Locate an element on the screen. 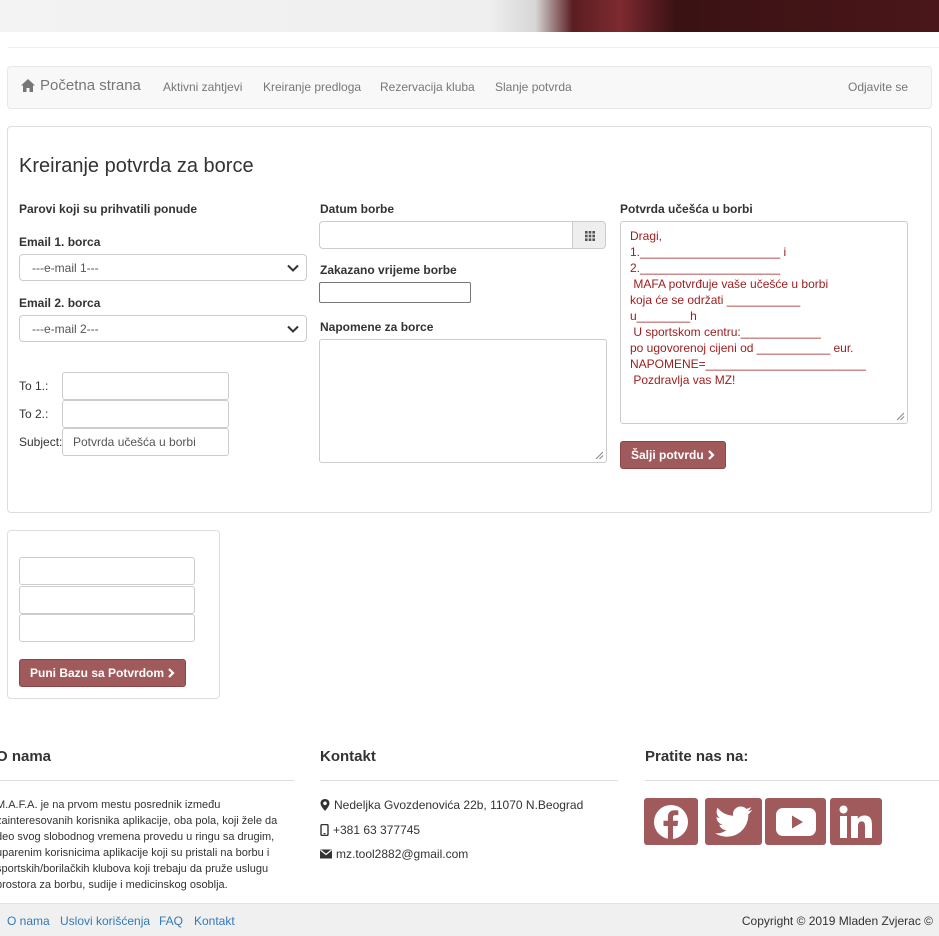 Image resolution: width=939 pixels, height=936 pixels. footer-link-about: O nama is located at coordinates (28, 921).